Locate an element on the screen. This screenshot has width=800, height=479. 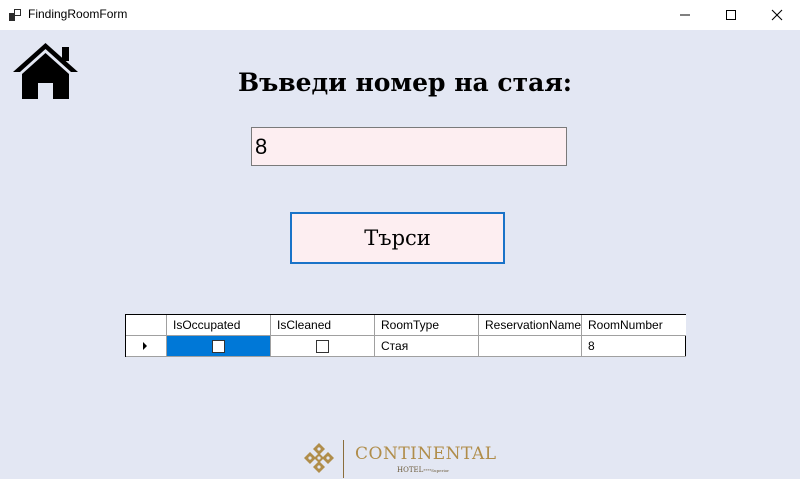
is-occupated-checkbox is located at coordinates (218, 346).